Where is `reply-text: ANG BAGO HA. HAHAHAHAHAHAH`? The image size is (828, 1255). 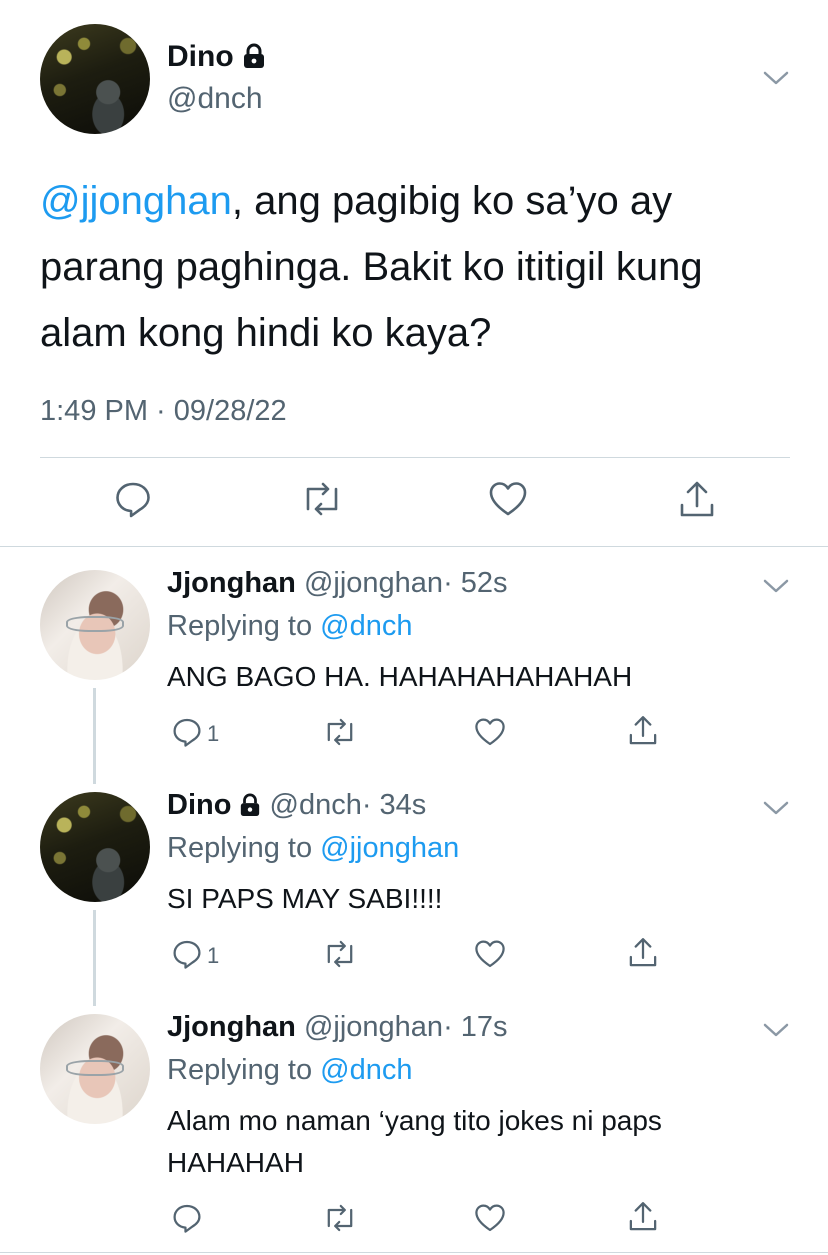 reply-text: ANG BAGO HA. HAHAHAHAHAHAH is located at coordinates (400, 676).